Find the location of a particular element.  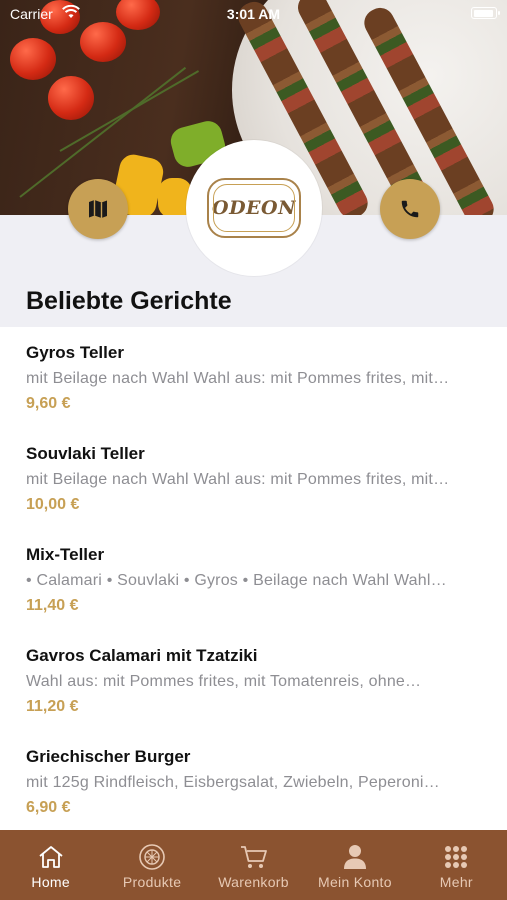

item-price: 9,60 € is located at coordinates (48, 403).